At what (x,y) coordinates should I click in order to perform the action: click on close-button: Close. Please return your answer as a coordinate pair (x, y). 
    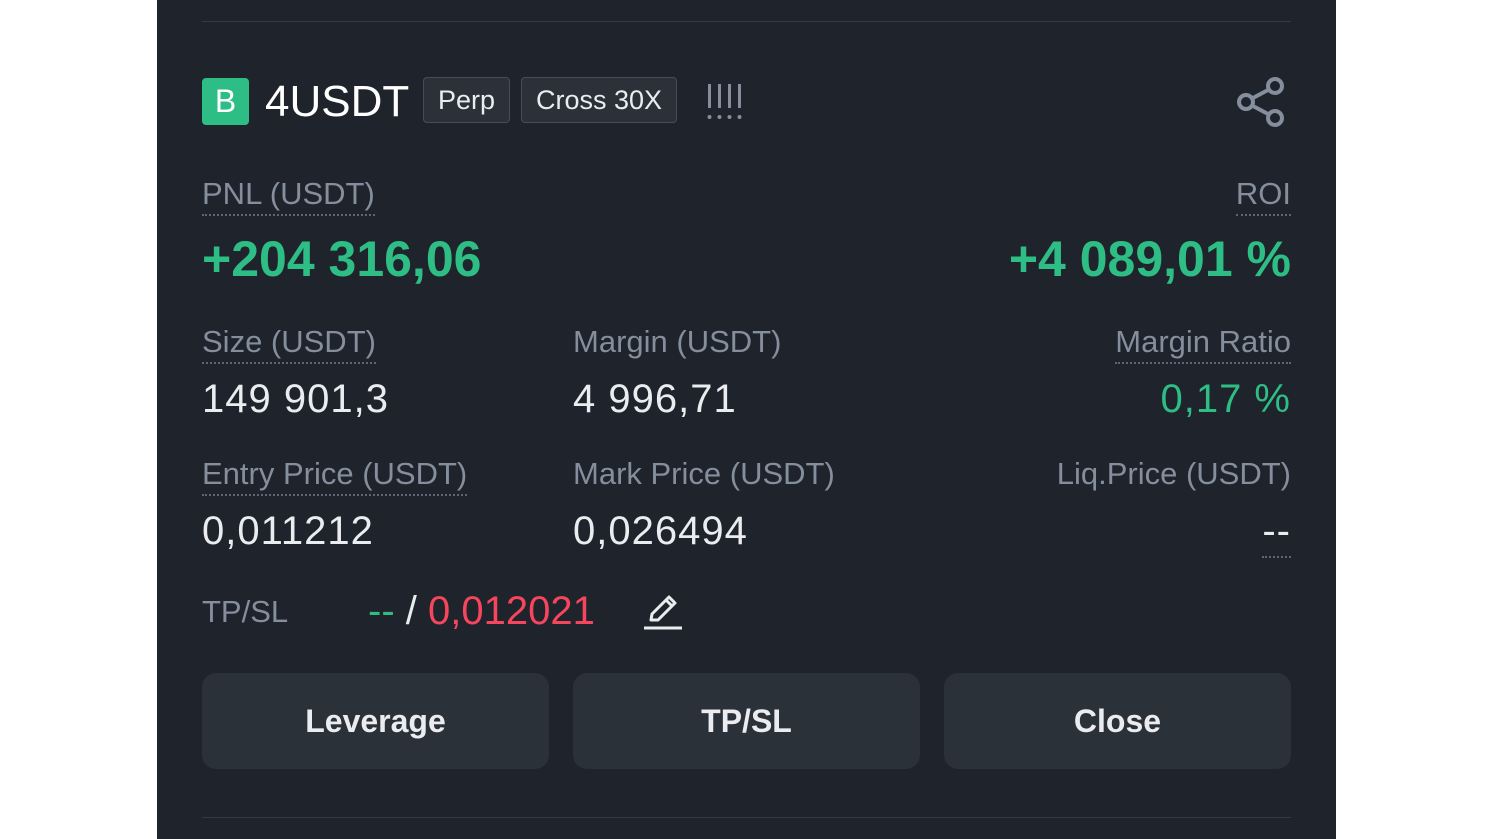
    Looking at the image, I should click on (1117, 721).